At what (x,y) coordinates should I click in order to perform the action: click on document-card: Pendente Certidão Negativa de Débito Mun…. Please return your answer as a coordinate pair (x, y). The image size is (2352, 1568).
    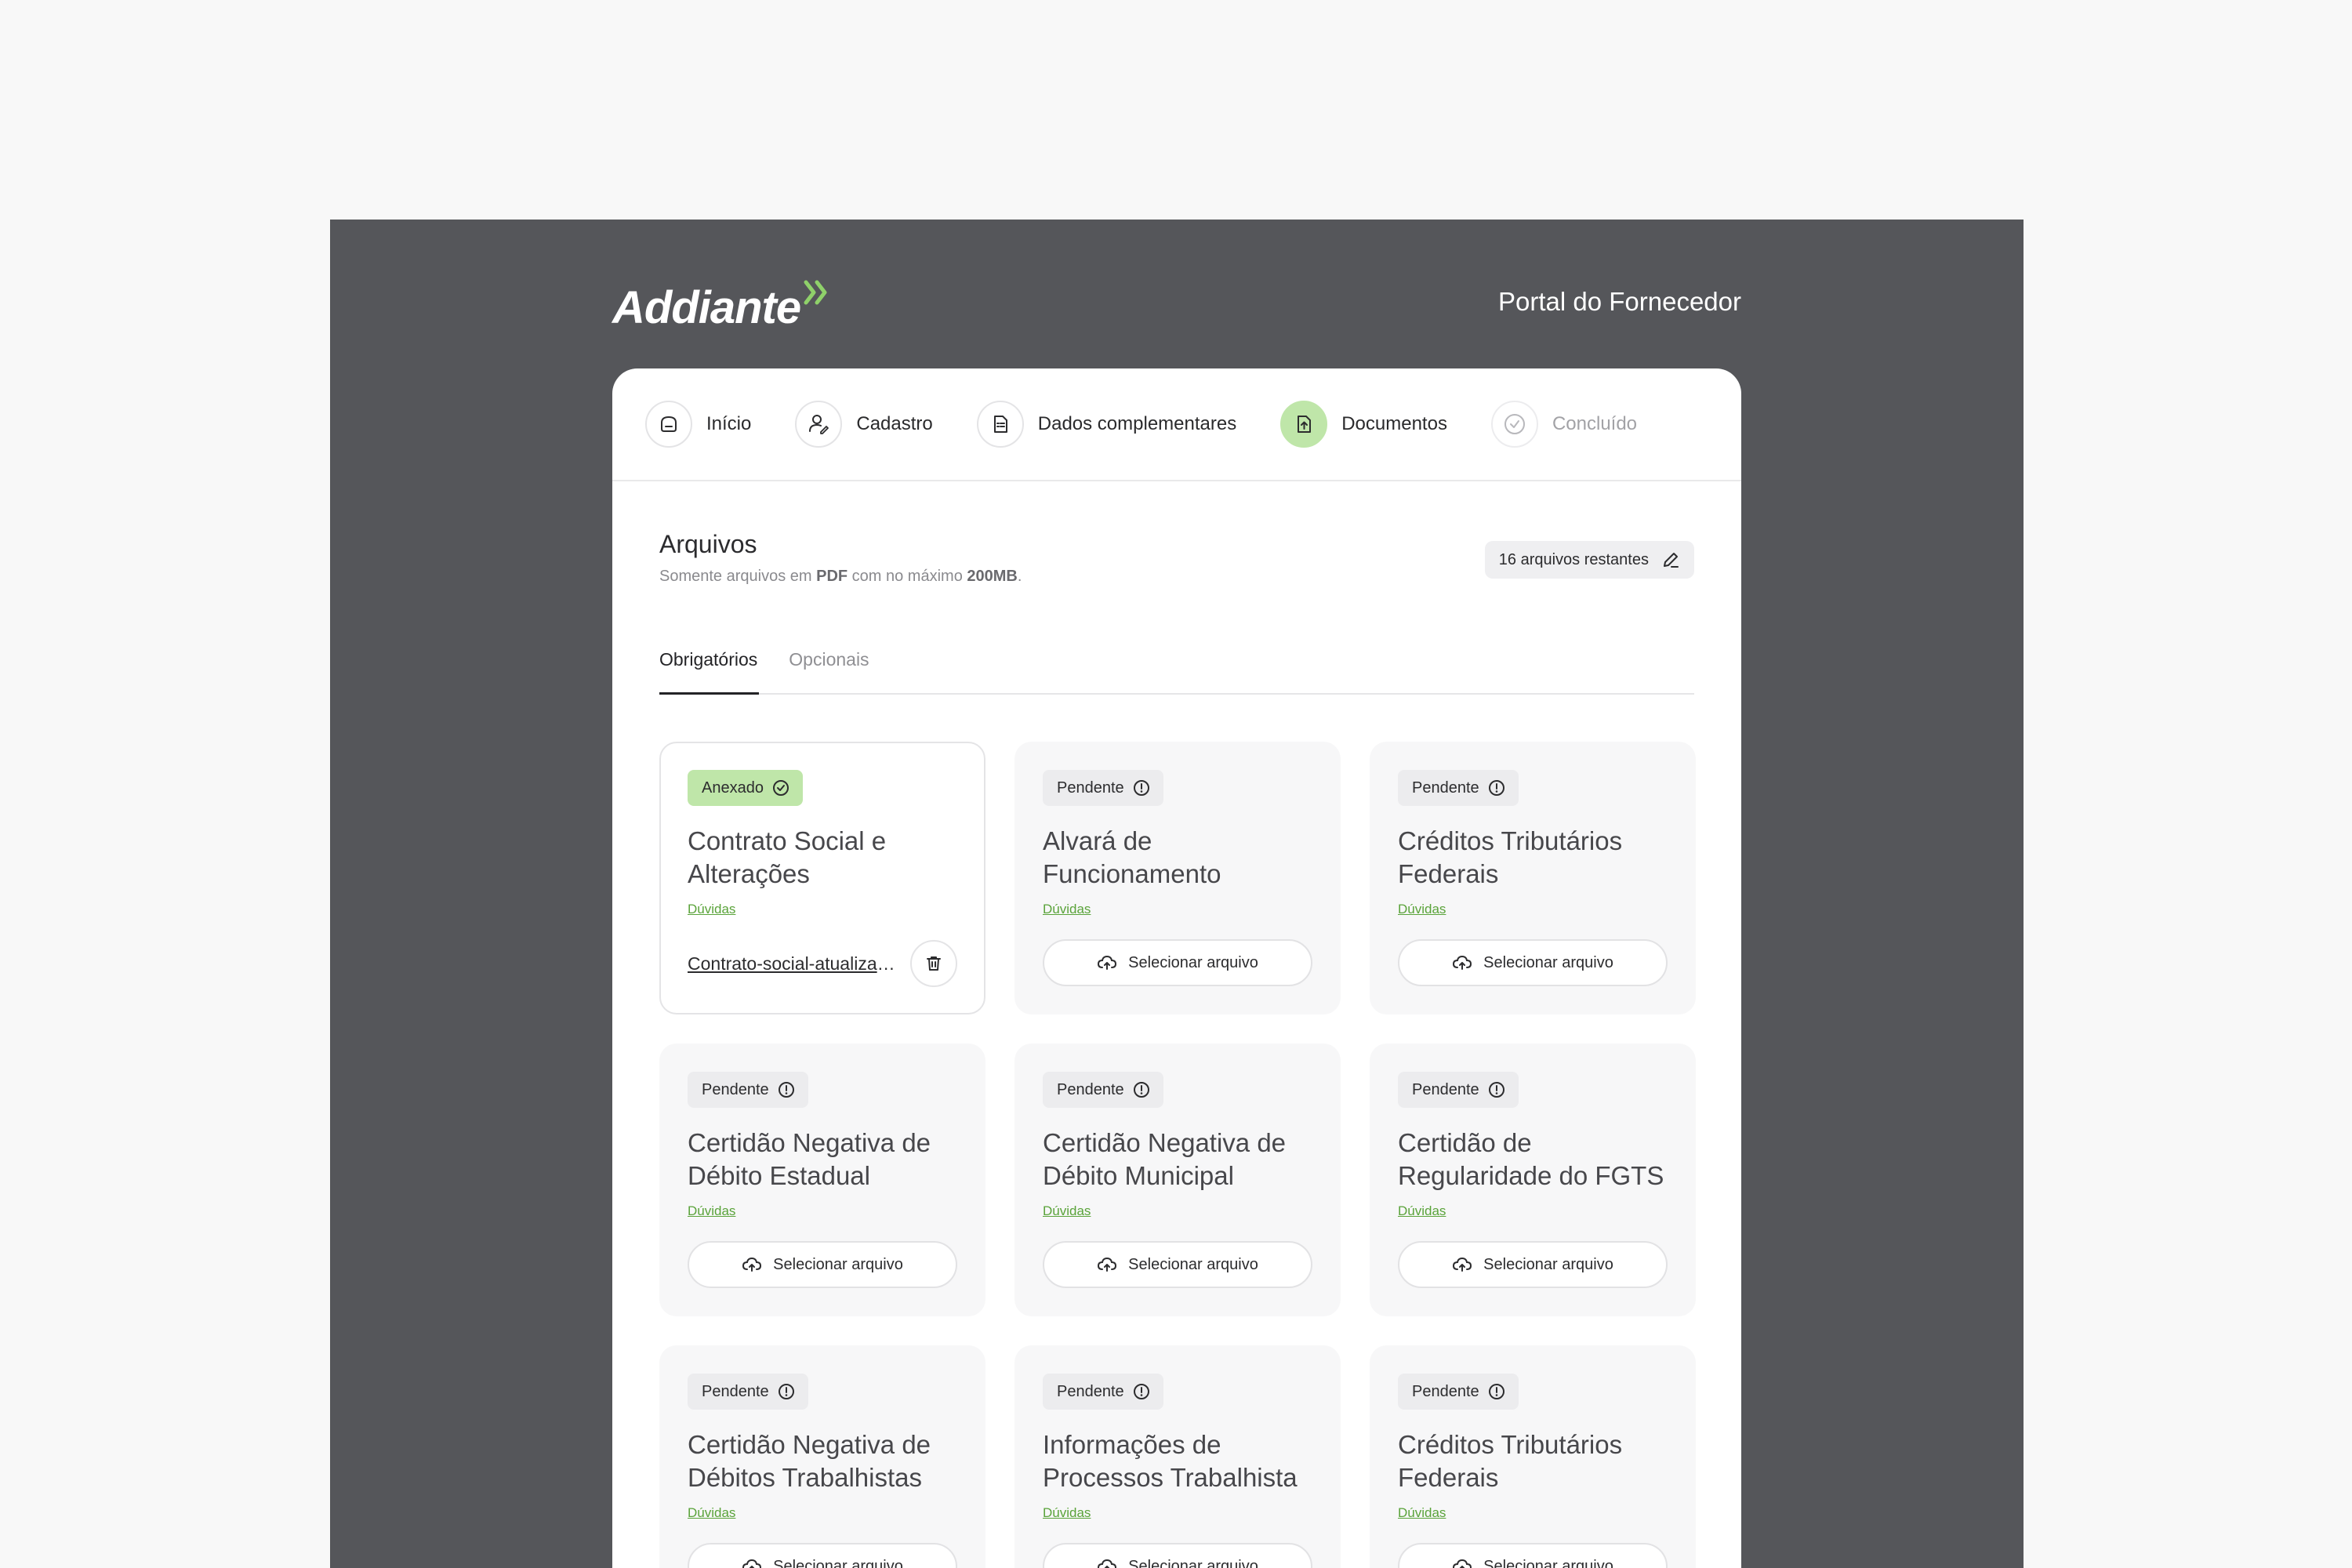
    Looking at the image, I should click on (1177, 1180).